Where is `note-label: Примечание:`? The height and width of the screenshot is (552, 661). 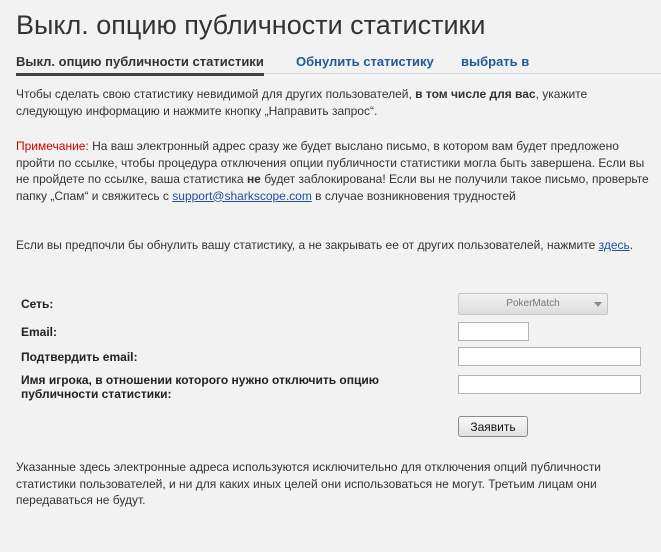 note-label: Примечание: is located at coordinates (52, 146).